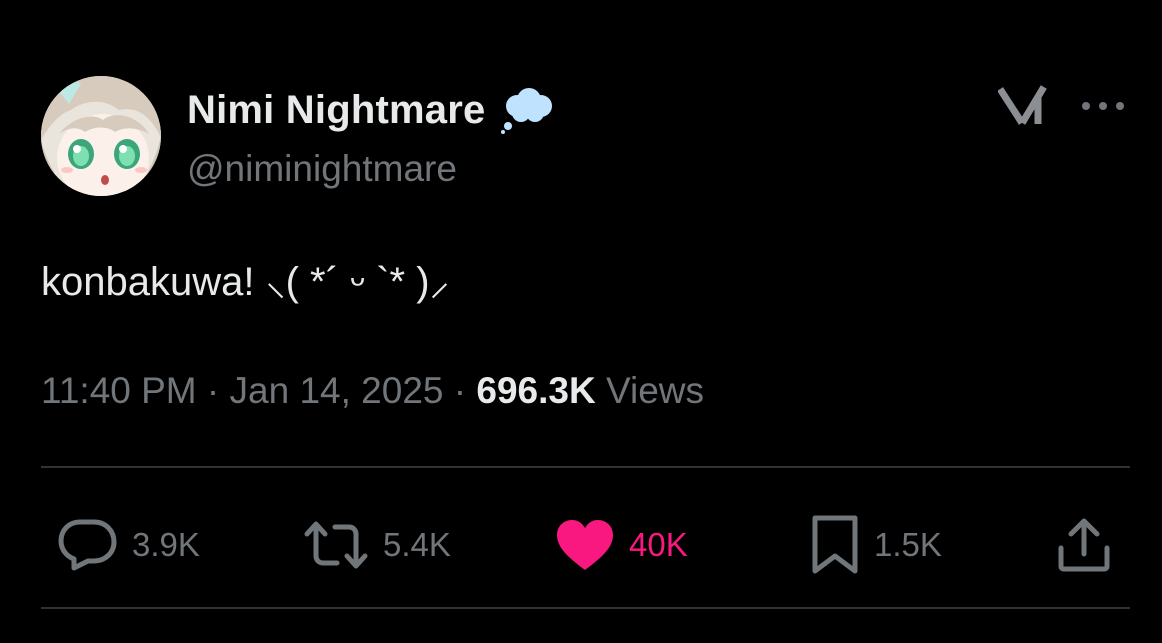 The image size is (1162, 643). Describe the element at coordinates (417, 544) in the screenshot. I see `retweet-count: 5.4K` at that location.